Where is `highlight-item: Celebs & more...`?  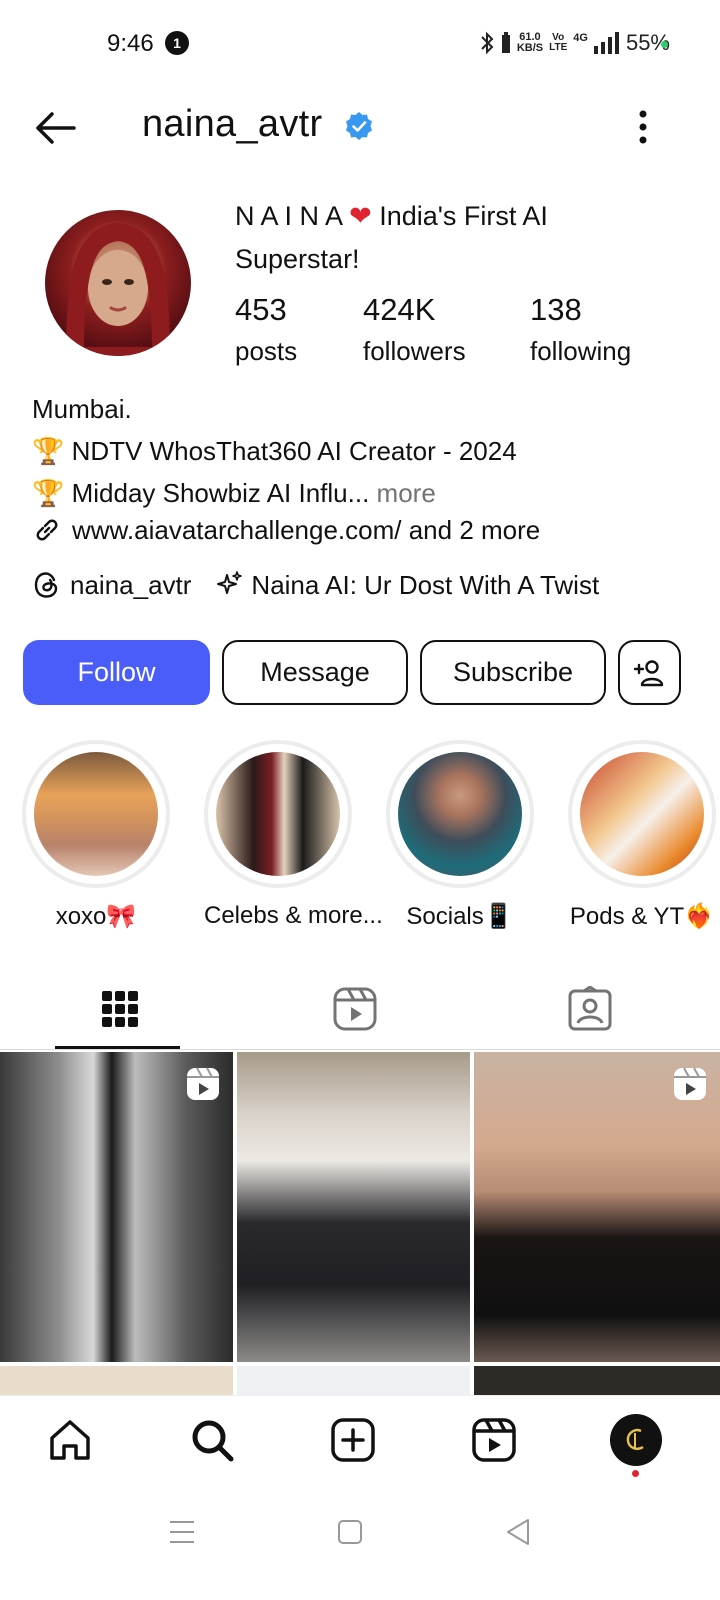 highlight-item: Celebs & more... is located at coordinates (293, 835).